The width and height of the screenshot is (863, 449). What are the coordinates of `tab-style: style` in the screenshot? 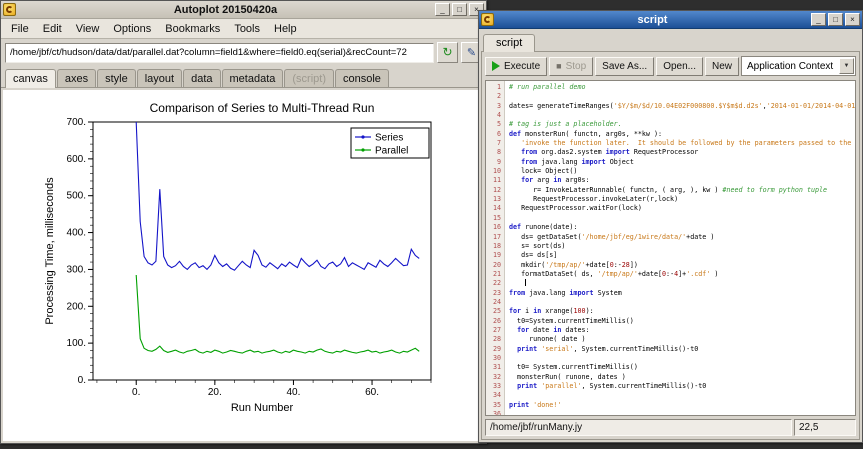 It's located at (116, 78).